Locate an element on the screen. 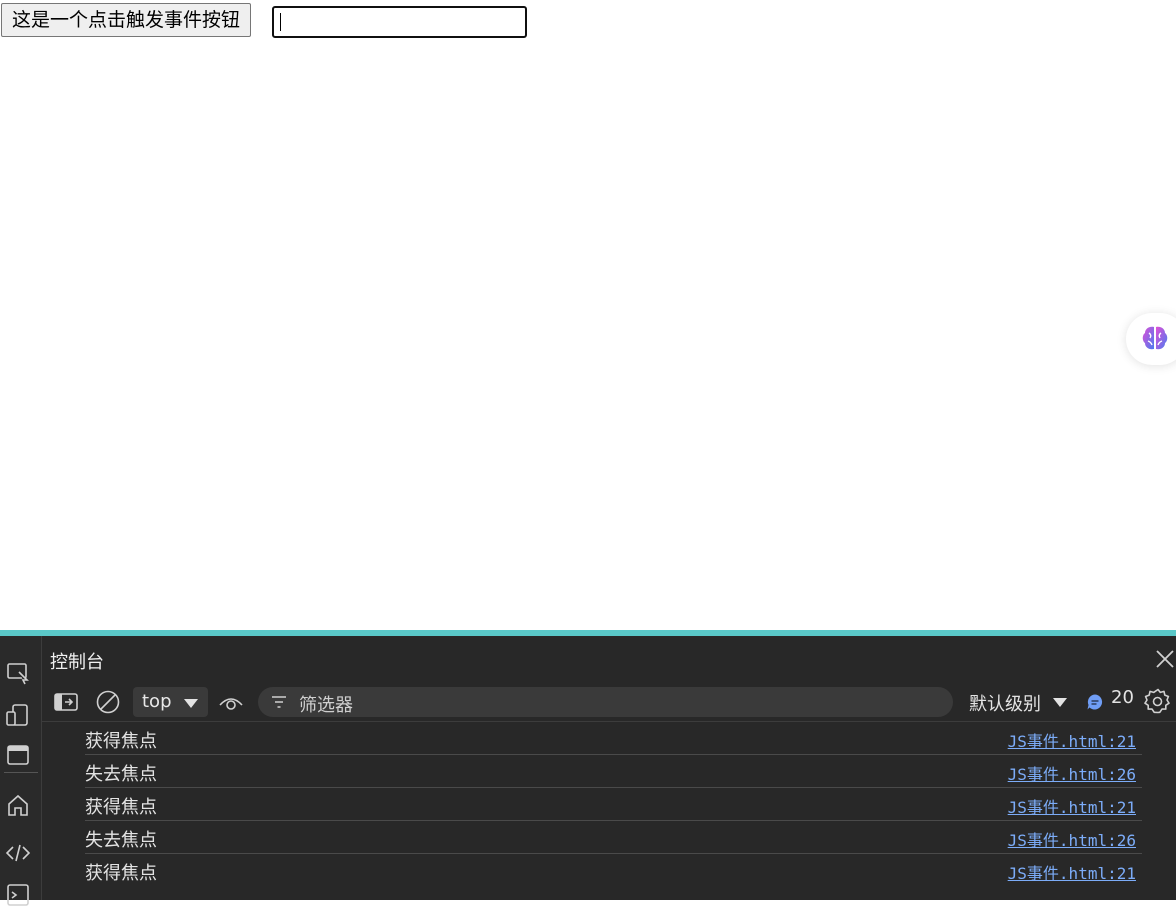 This screenshot has height=908, width=1176. devtools-activity-bar is located at coordinates (21, 771).